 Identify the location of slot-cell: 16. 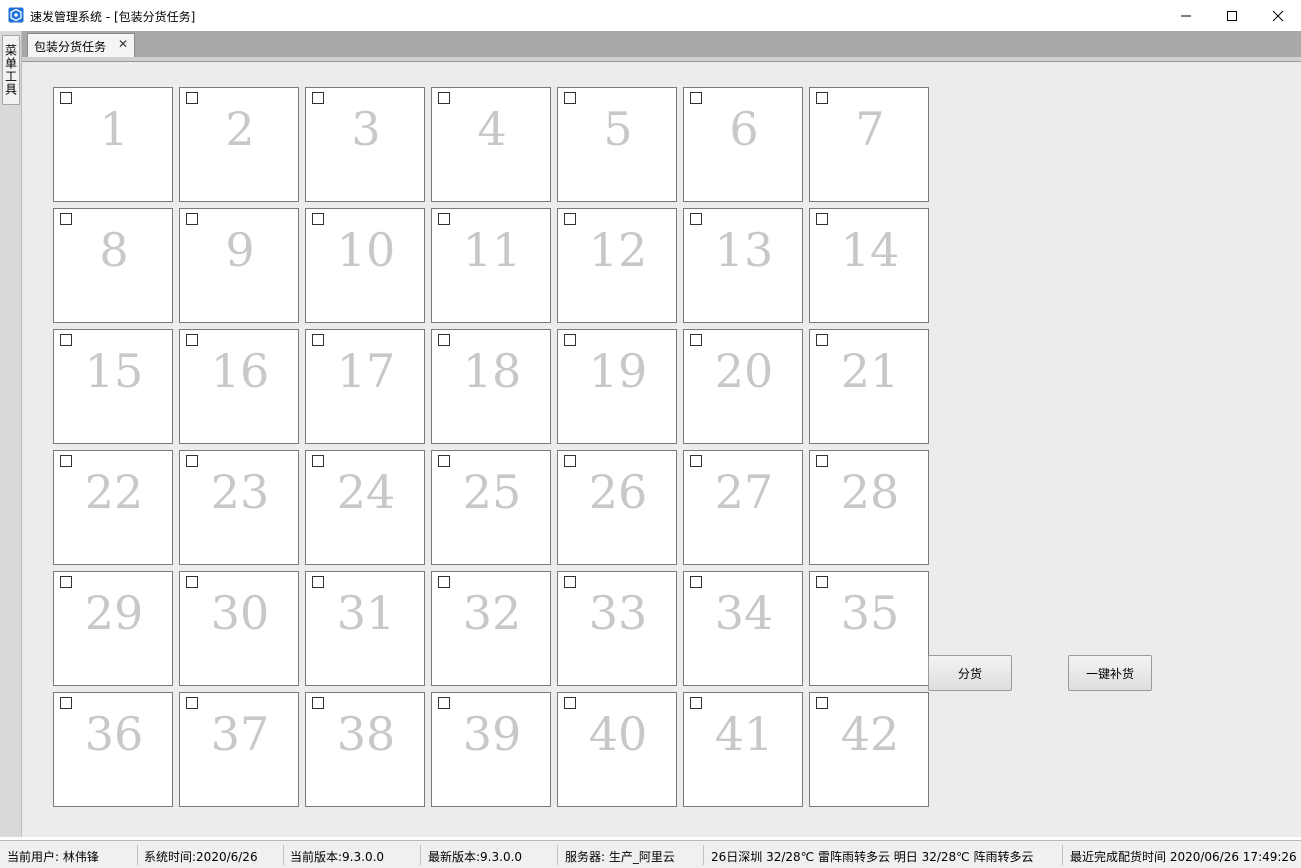
(239, 386).